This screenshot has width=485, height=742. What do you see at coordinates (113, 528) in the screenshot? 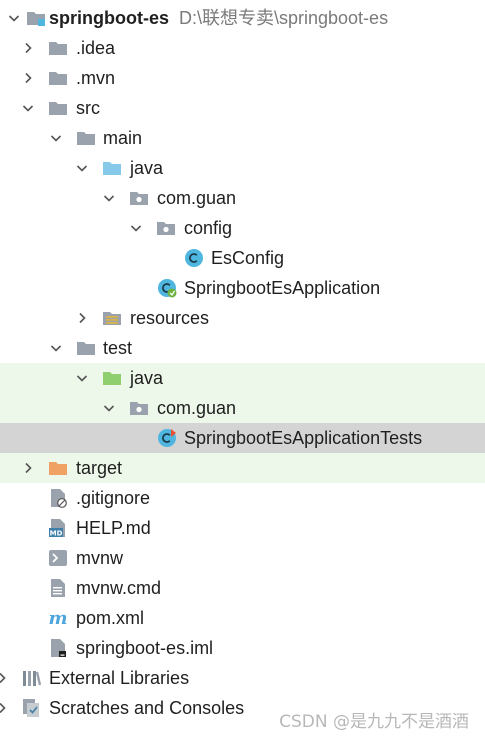
I see `tree-node-label: HELP.md` at bounding box center [113, 528].